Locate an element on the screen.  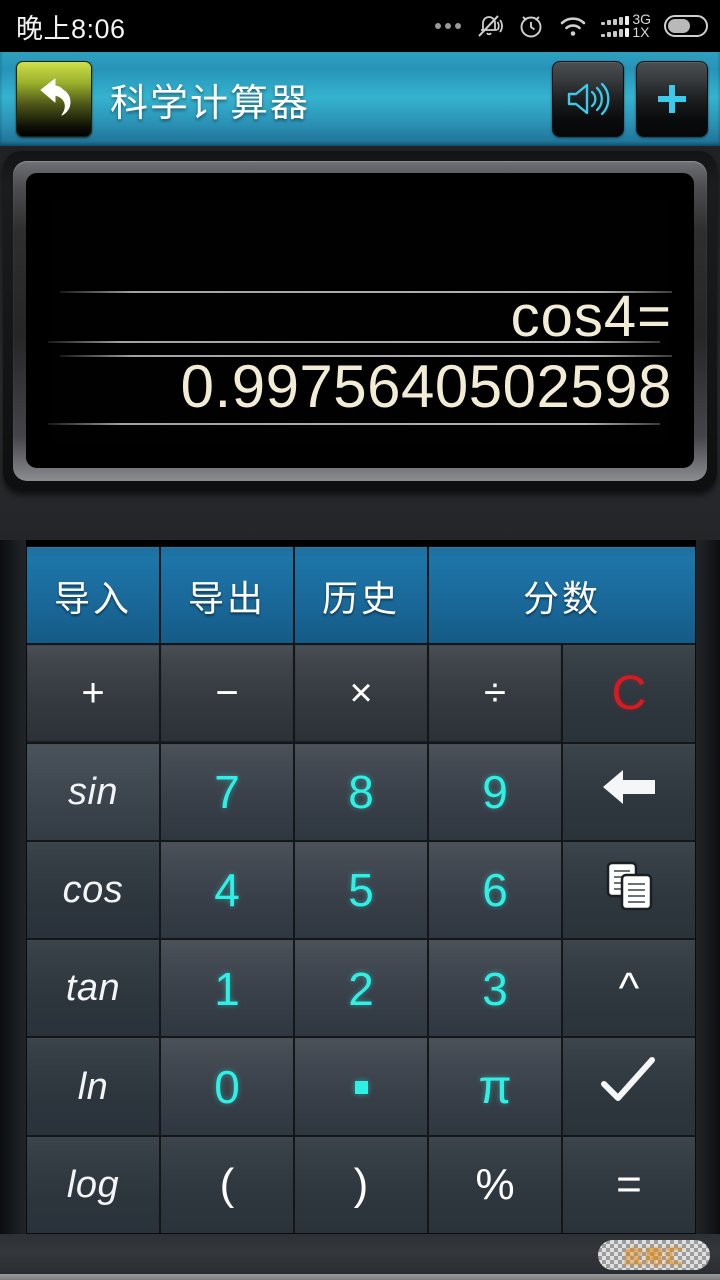
plus-button: + is located at coordinates (93, 693).